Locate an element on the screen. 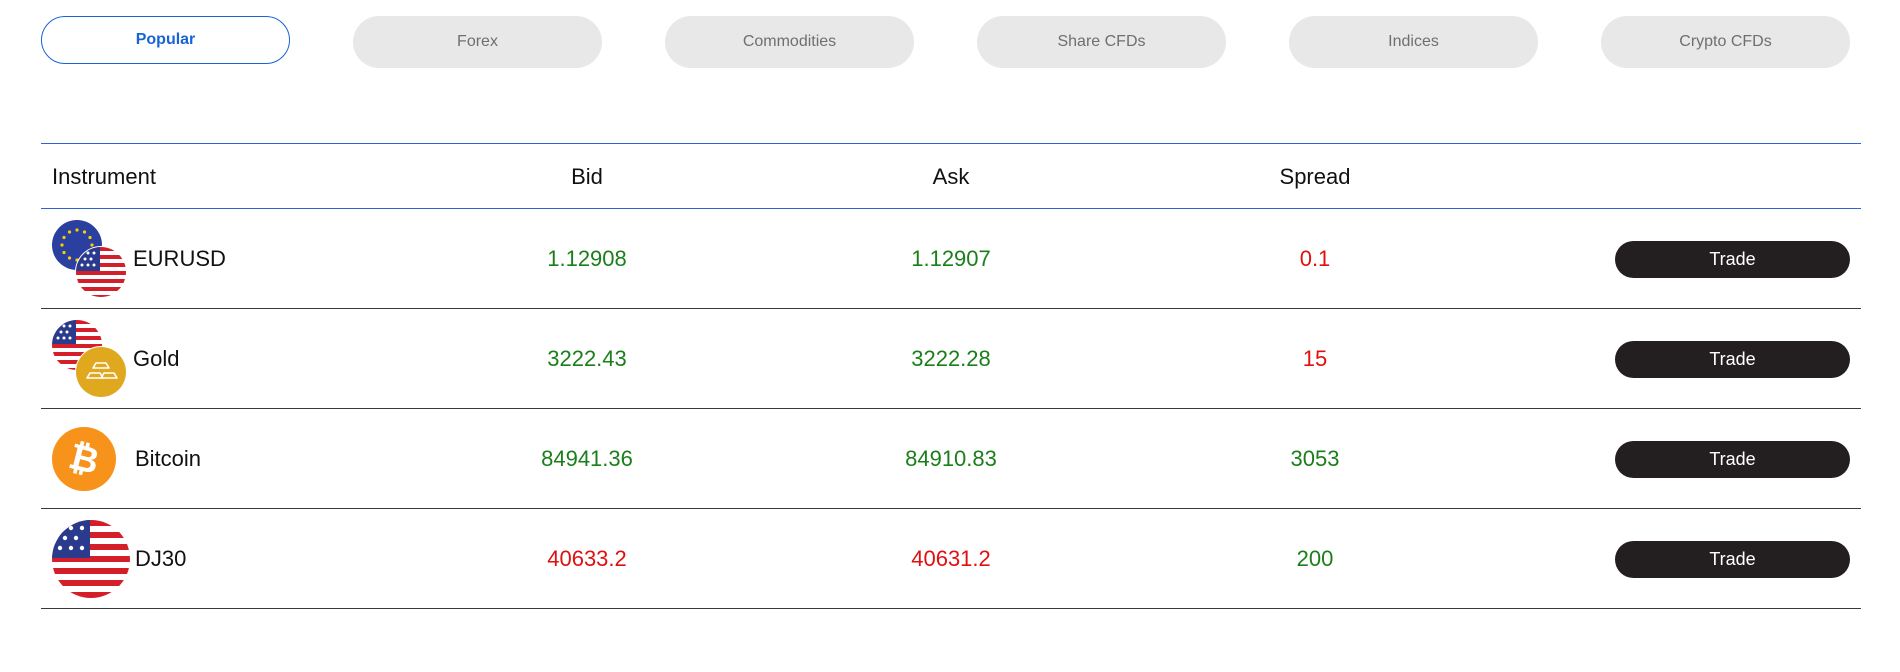 The image size is (1900, 672). instrument-name: Bitcoin is located at coordinates (168, 458).